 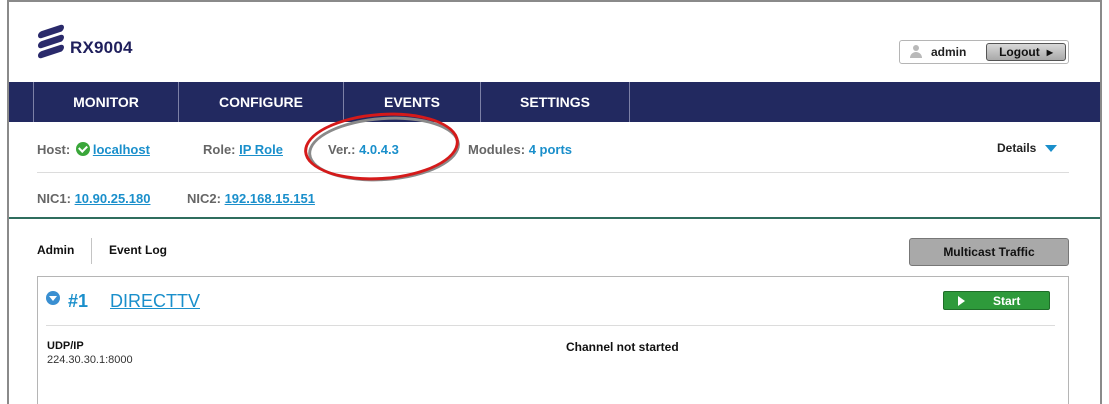 I want to click on section-divider, so click(x=554, y=218).